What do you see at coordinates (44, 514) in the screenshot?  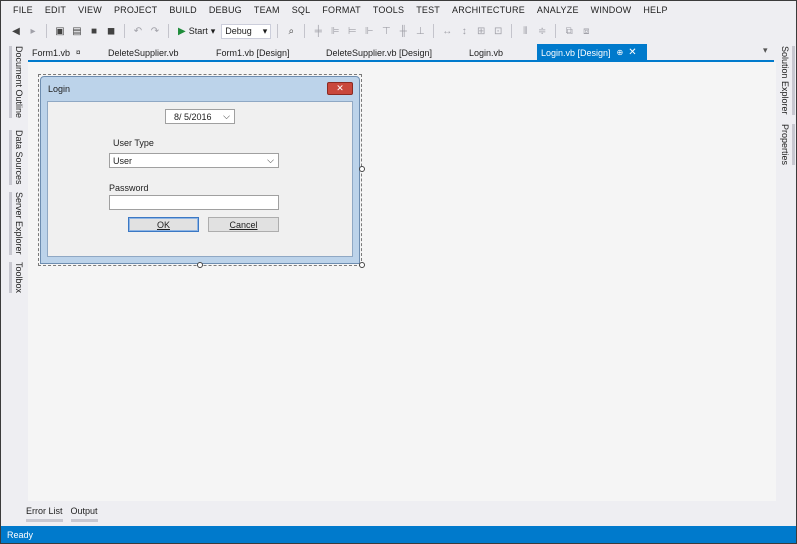 I see `error-list-tab: Error List` at bounding box center [44, 514].